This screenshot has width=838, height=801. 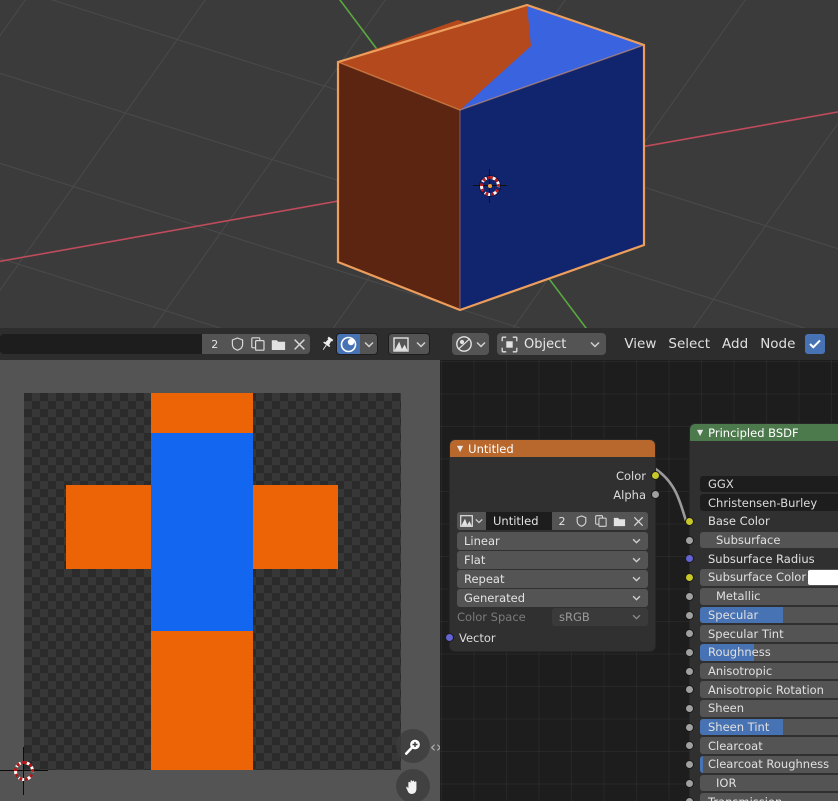 I want to click on image-name-field, so click(x=101, y=344).